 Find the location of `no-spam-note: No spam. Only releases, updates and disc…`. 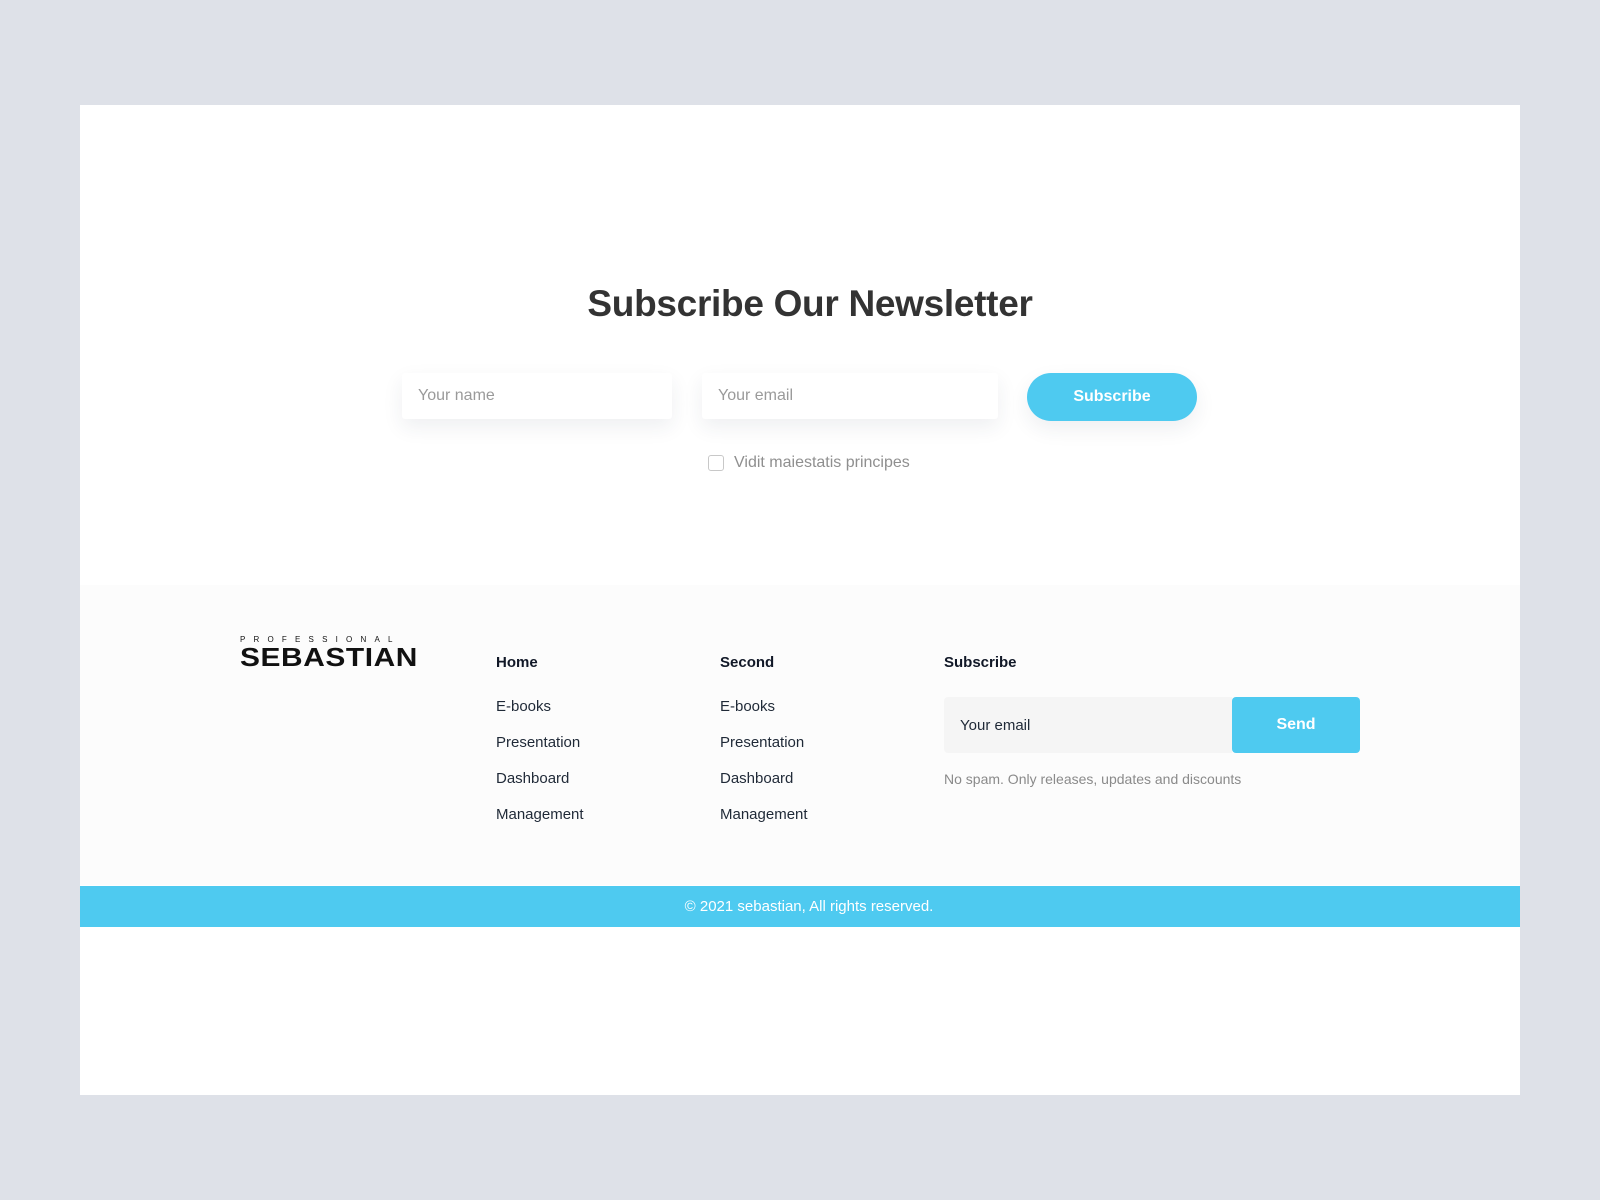

no-spam-note: No spam. Only releases, updates and disc… is located at coordinates (1093, 779).